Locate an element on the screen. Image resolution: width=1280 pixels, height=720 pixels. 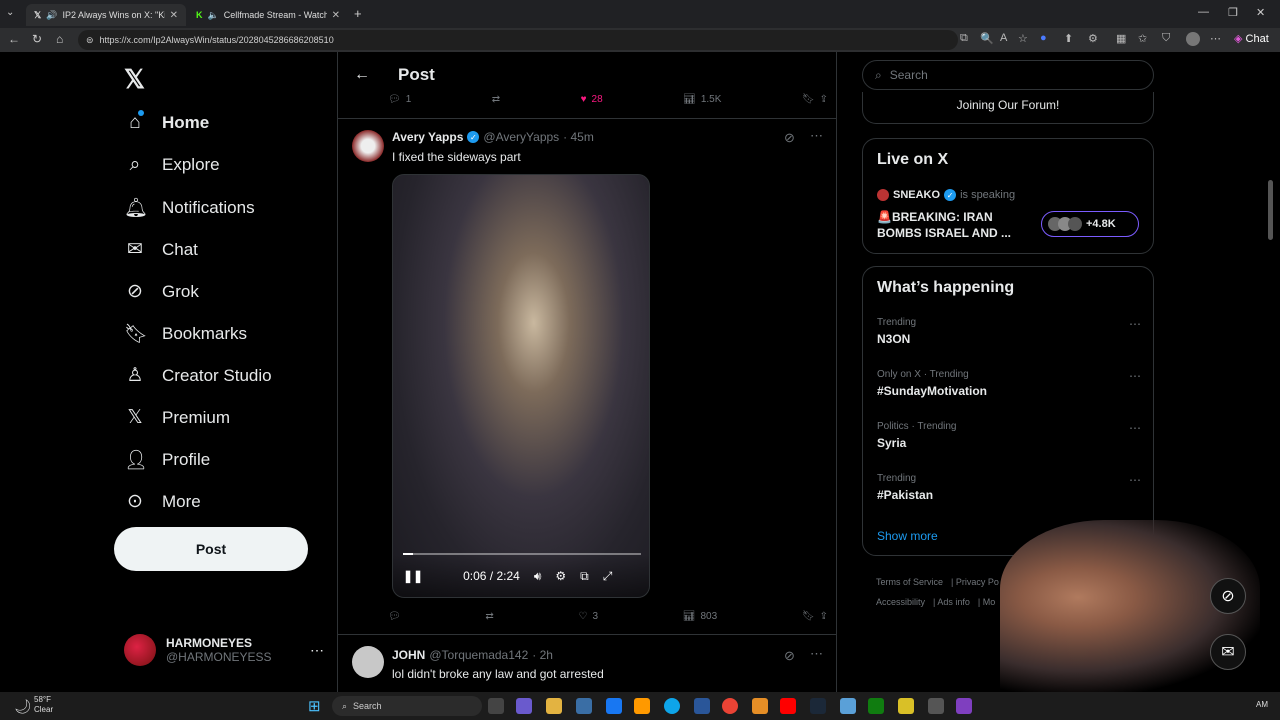
author-name: Avery Yapps is located at coordinates (427, 137).